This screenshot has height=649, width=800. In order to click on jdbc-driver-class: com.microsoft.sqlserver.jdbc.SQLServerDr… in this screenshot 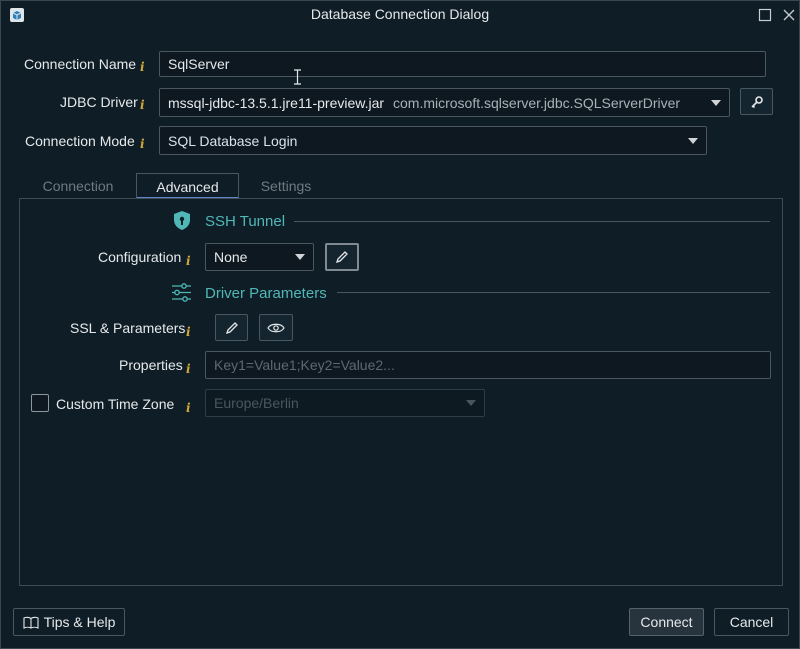, I will do `click(537, 102)`.